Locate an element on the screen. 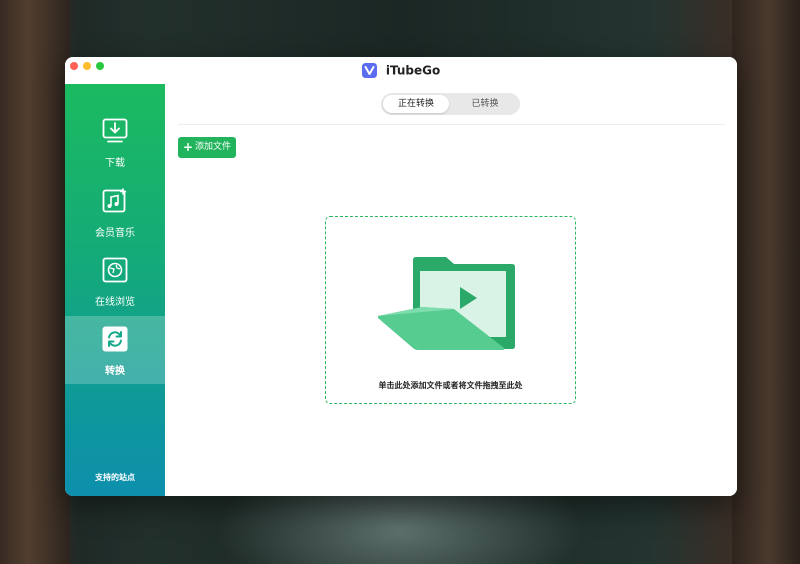 This screenshot has height=564, width=800. add-file-label: 添加文件 is located at coordinates (213, 147).